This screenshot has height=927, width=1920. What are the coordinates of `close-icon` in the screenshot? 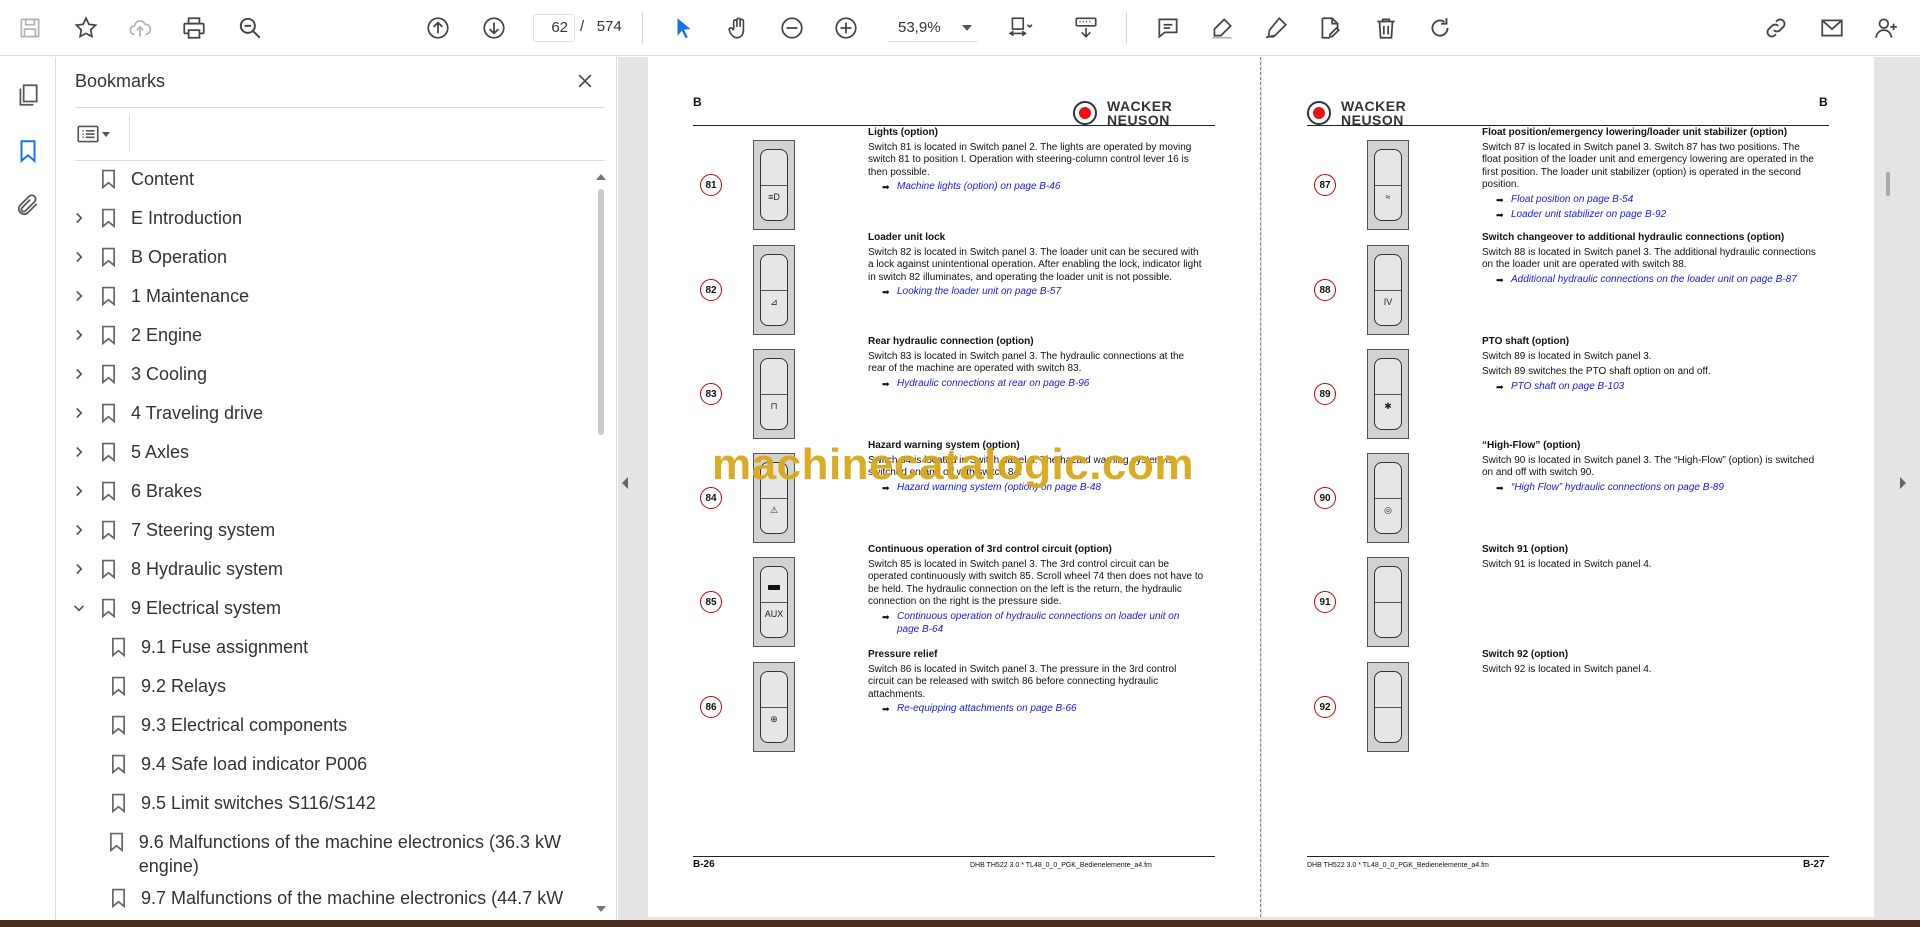 It's located at (585, 81).